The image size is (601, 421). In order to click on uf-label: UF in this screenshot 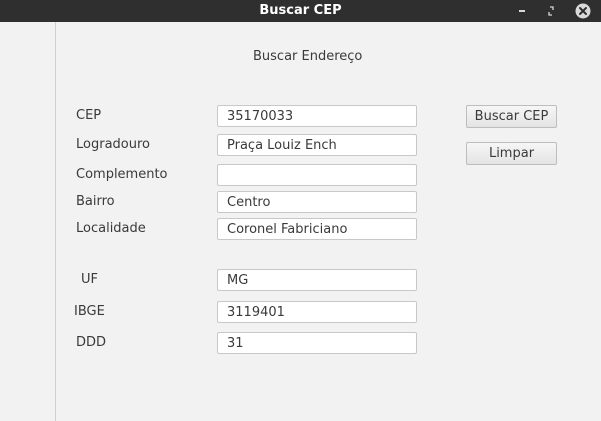, I will do `click(89, 279)`.